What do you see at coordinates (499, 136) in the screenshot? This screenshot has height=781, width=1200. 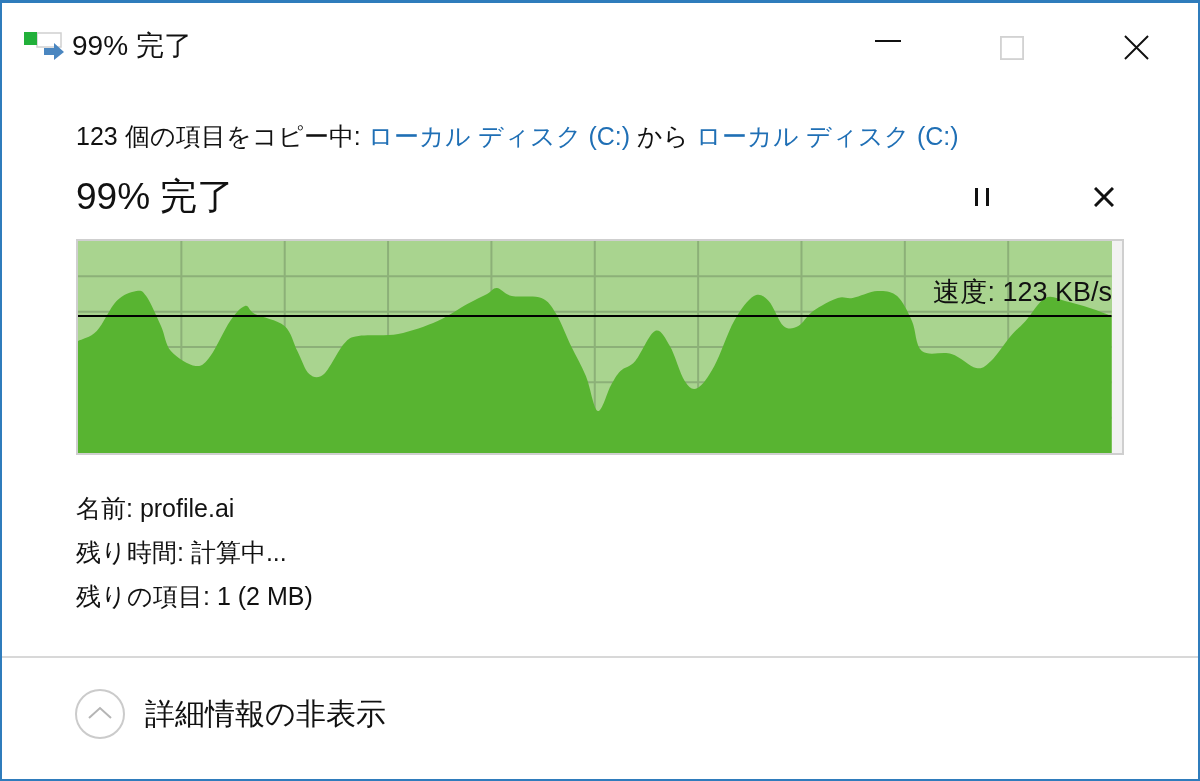 I see `source-link: ローカル ディスク (C:)` at bounding box center [499, 136].